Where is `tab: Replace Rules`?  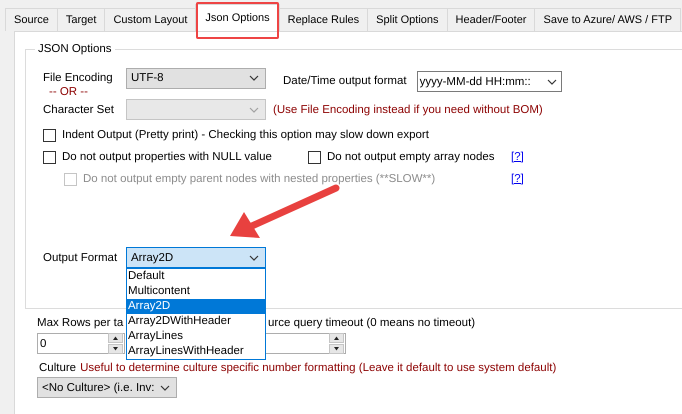
tab: Replace Rules is located at coordinates (323, 19).